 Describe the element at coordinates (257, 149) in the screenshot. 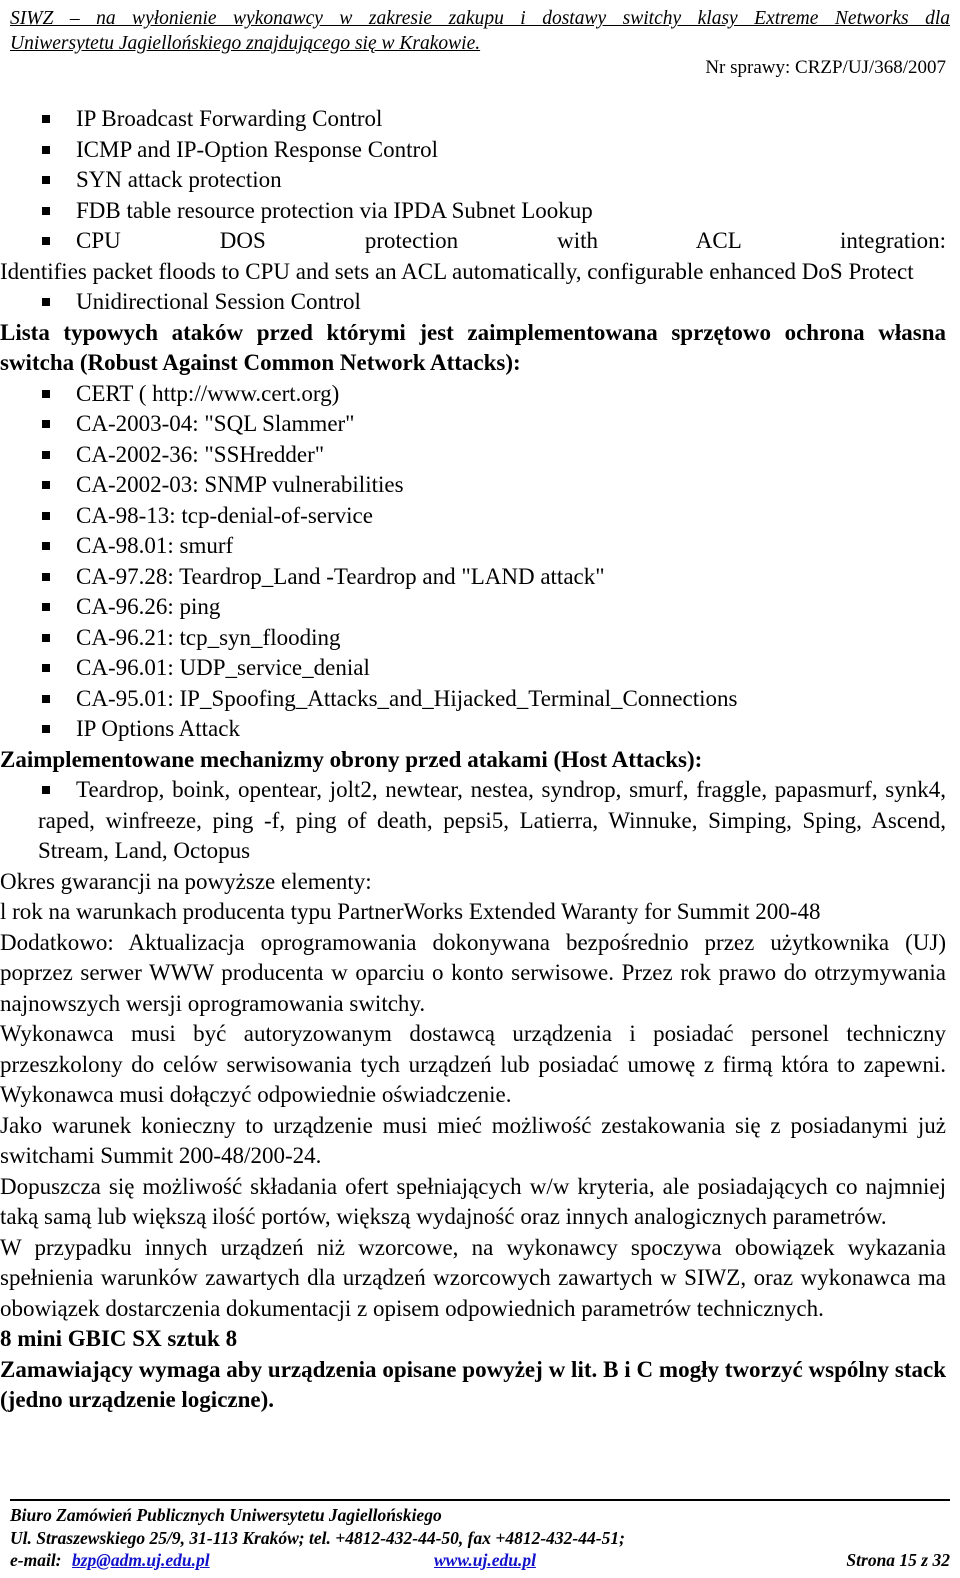

I see `list-item-label: ICMP and IP-Option Response Control` at that location.